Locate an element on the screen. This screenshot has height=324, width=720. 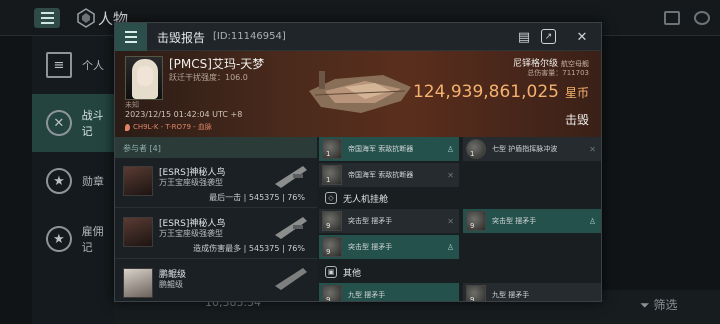
location-text: CH9L-K - T-RO79 - 血脉 is located at coordinates (172, 127).